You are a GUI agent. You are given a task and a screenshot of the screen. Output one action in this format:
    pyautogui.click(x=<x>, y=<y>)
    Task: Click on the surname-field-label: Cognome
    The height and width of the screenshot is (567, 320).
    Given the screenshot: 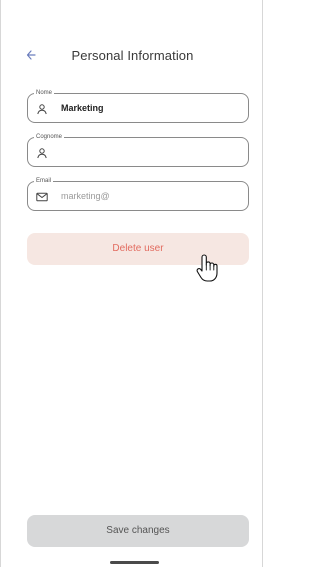 What is the action you would take?
    pyautogui.click(x=49, y=137)
    